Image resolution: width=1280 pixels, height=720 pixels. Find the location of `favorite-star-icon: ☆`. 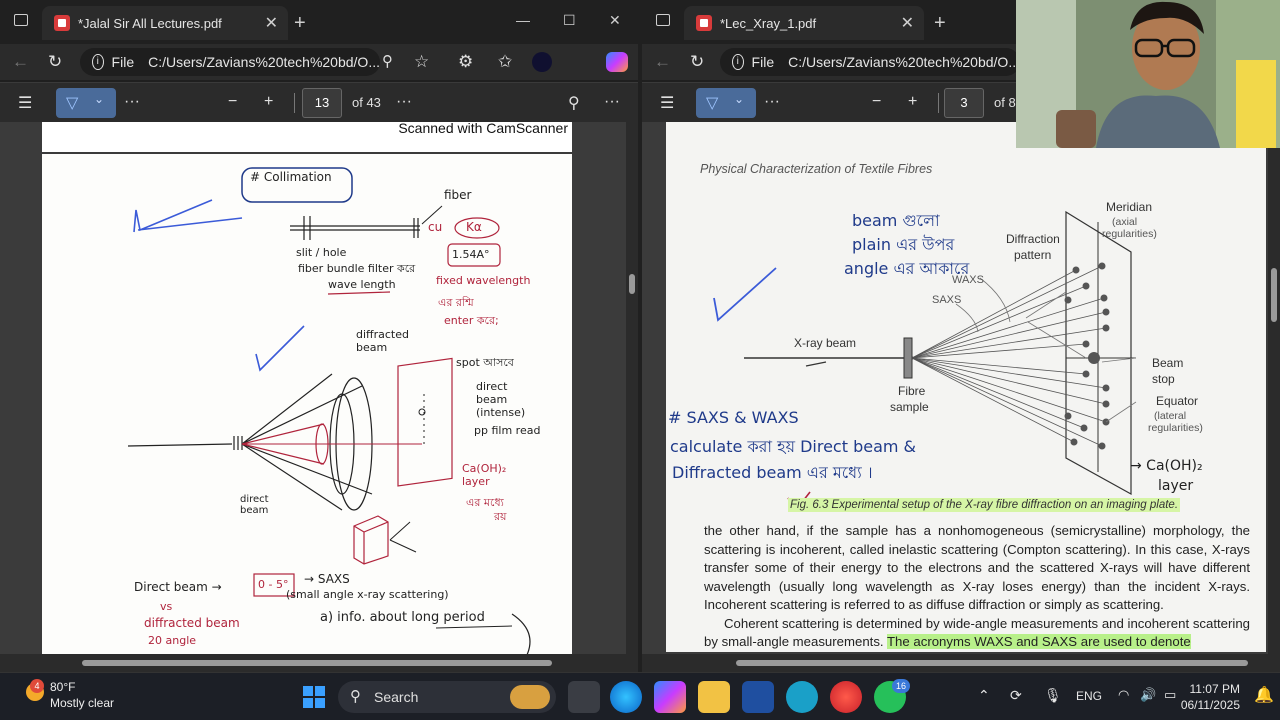

favorite-star-icon: ☆ is located at coordinates (421, 62).